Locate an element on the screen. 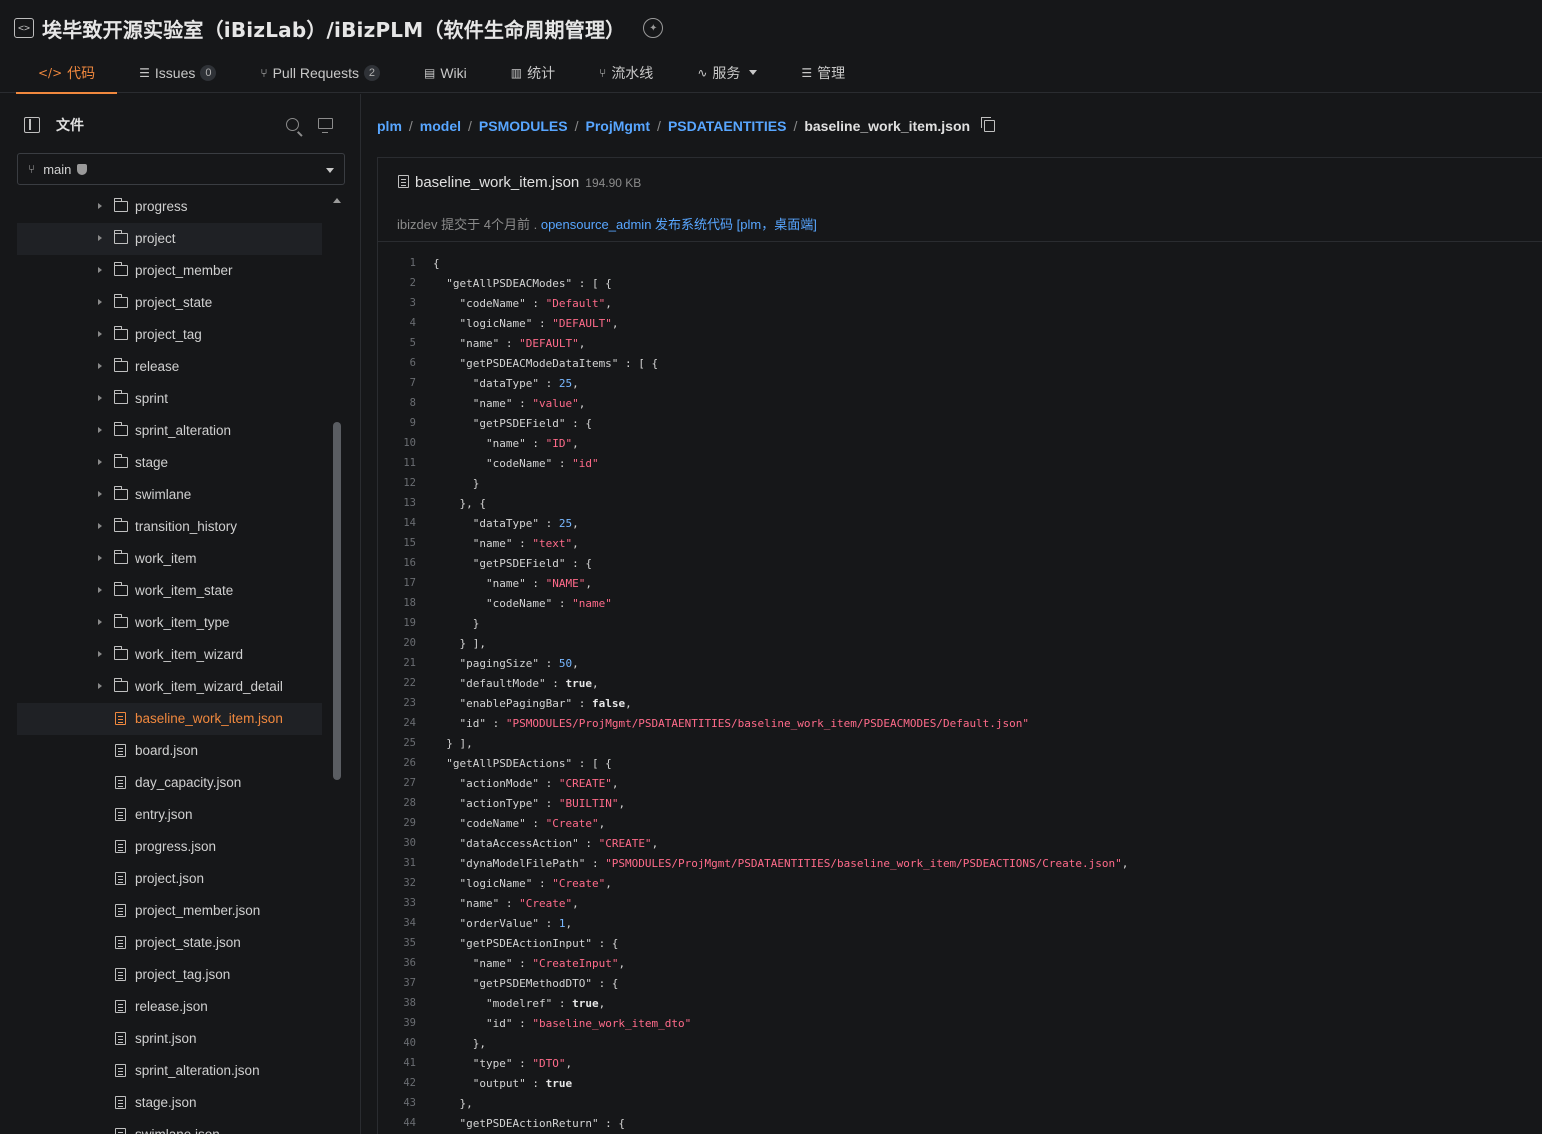 This screenshot has width=1542, height=1134. line-number: 19 is located at coordinates (397, 623).